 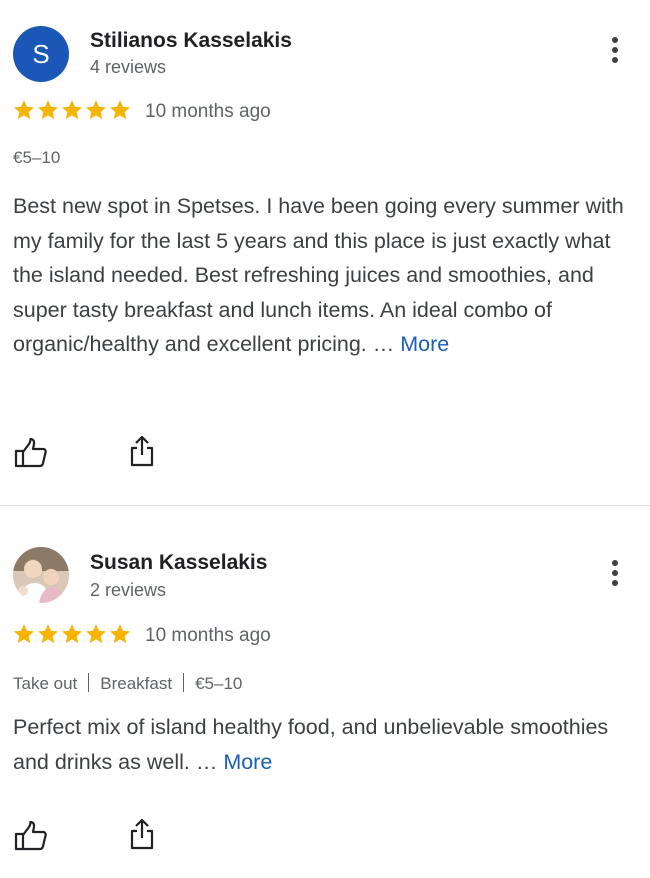 What do you see at coordinates (136, 683) in the screenshot?
I see `meal-tag: Breakfast` at bounding box center [136, 683].